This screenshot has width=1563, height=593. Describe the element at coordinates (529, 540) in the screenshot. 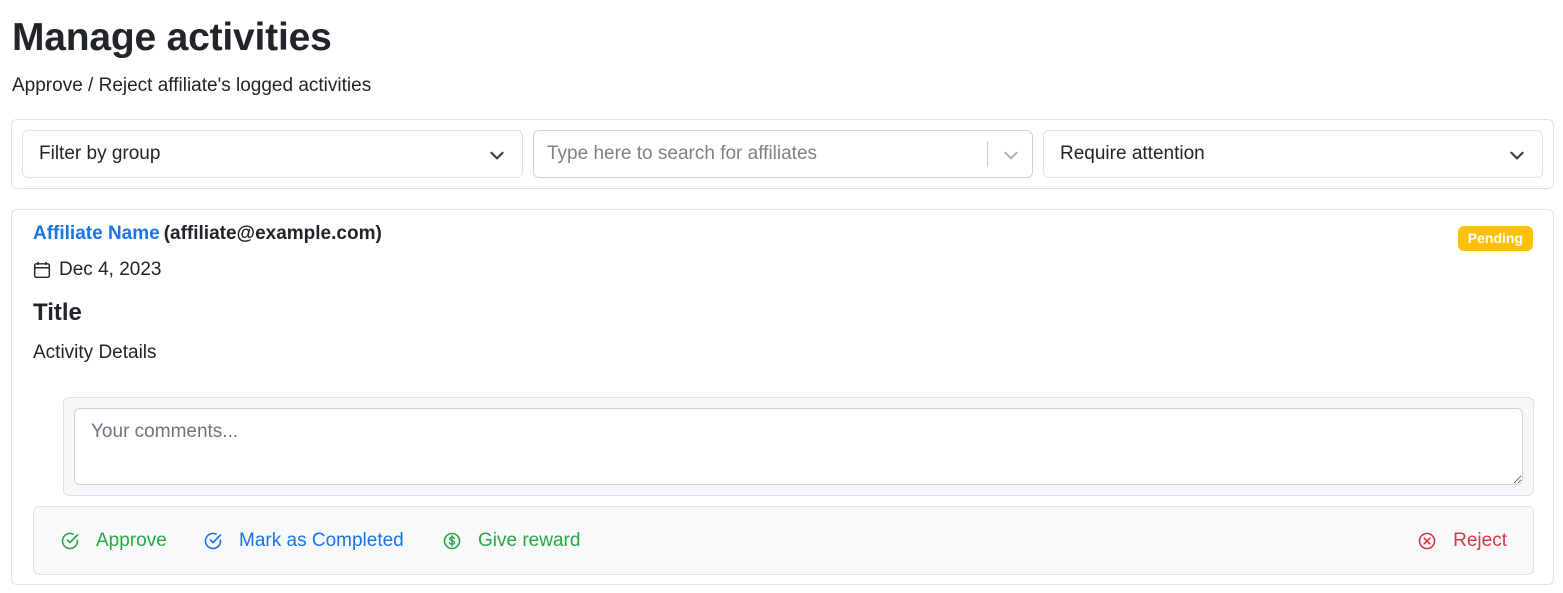

I see `give-reward-label: Give reward` at that location.